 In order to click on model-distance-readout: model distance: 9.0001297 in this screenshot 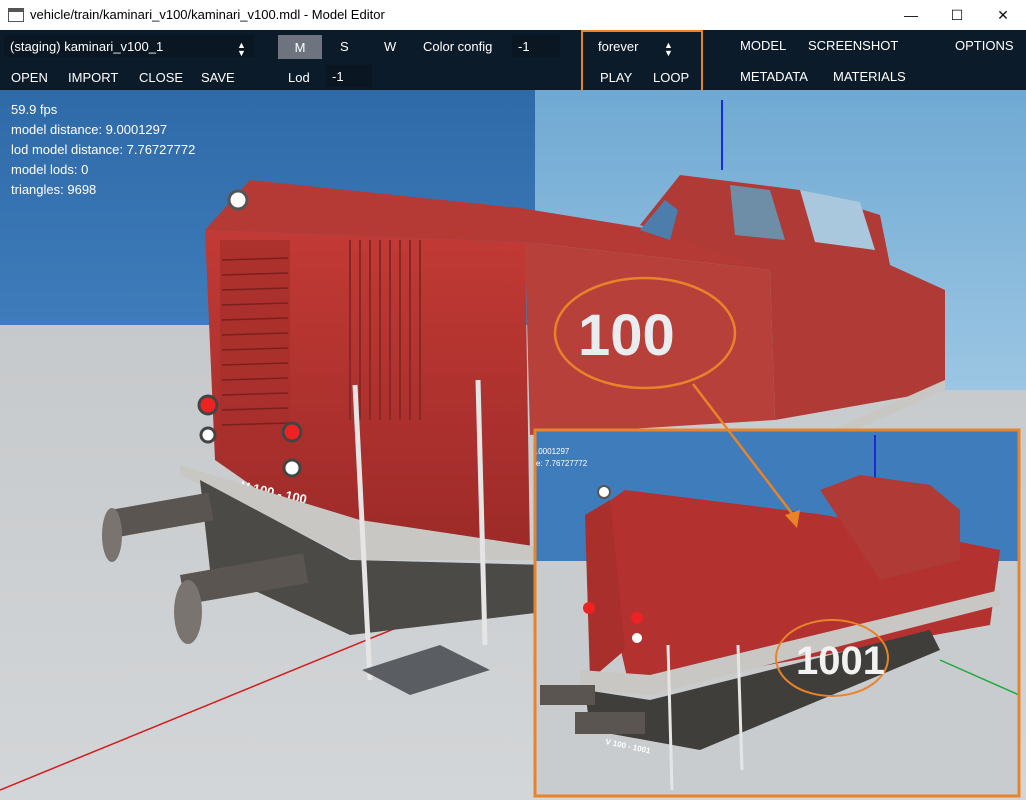, I will do `click(89, 129)`.